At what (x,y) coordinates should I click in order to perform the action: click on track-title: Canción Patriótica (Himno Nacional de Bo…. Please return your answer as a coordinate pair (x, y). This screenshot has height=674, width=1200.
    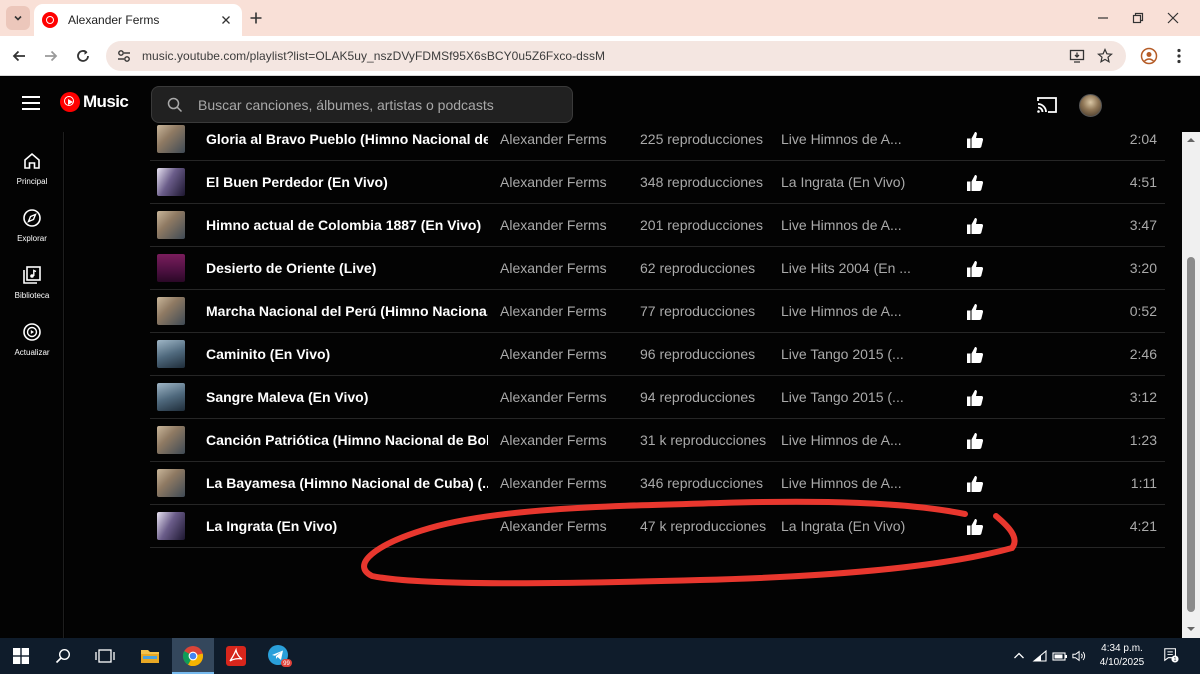
    Looking at the image, I should click on (347, 440).